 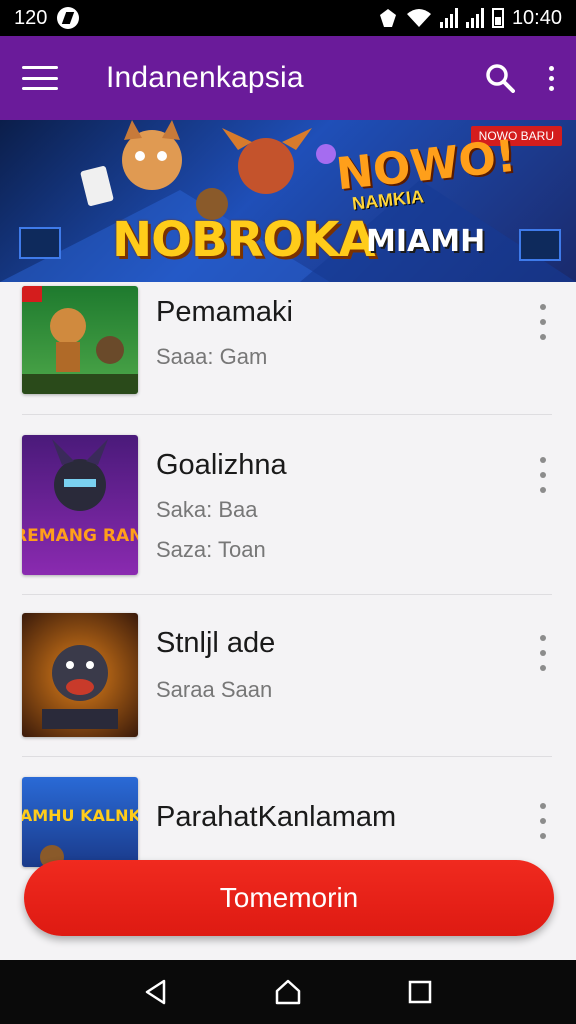 What do you see at coordinates (212, 356) in the screenshot?
I see `item-subtitle: Saaa: Gam` at bounding box center [212, 356].